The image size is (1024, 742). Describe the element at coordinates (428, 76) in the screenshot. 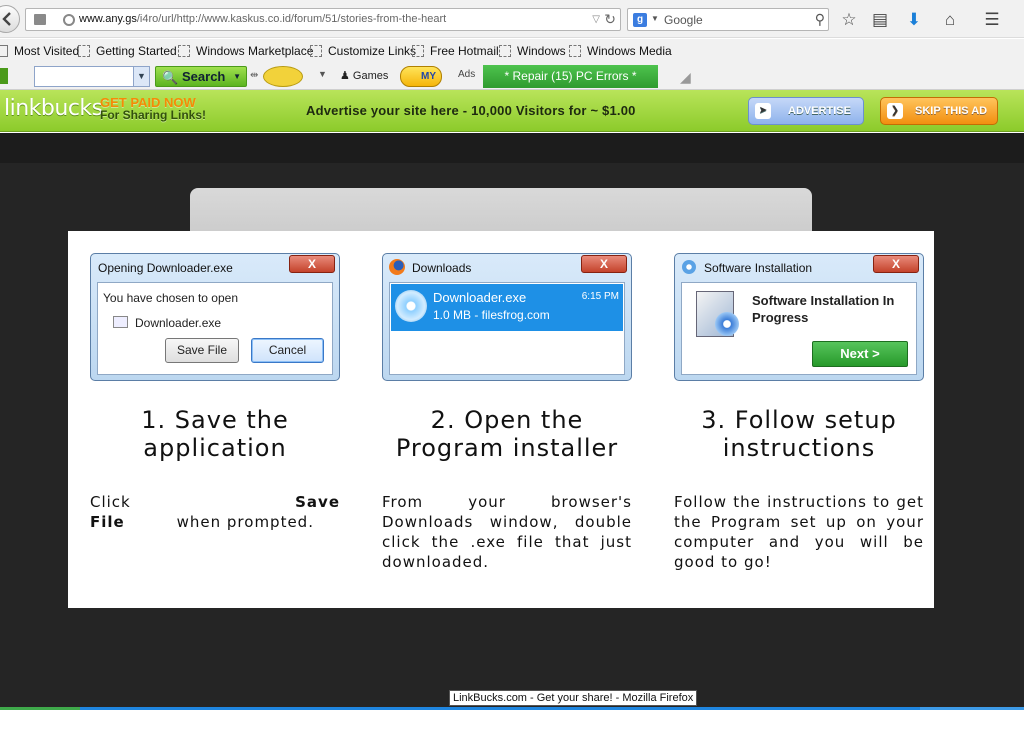

I see `my-label: MY` at that location.